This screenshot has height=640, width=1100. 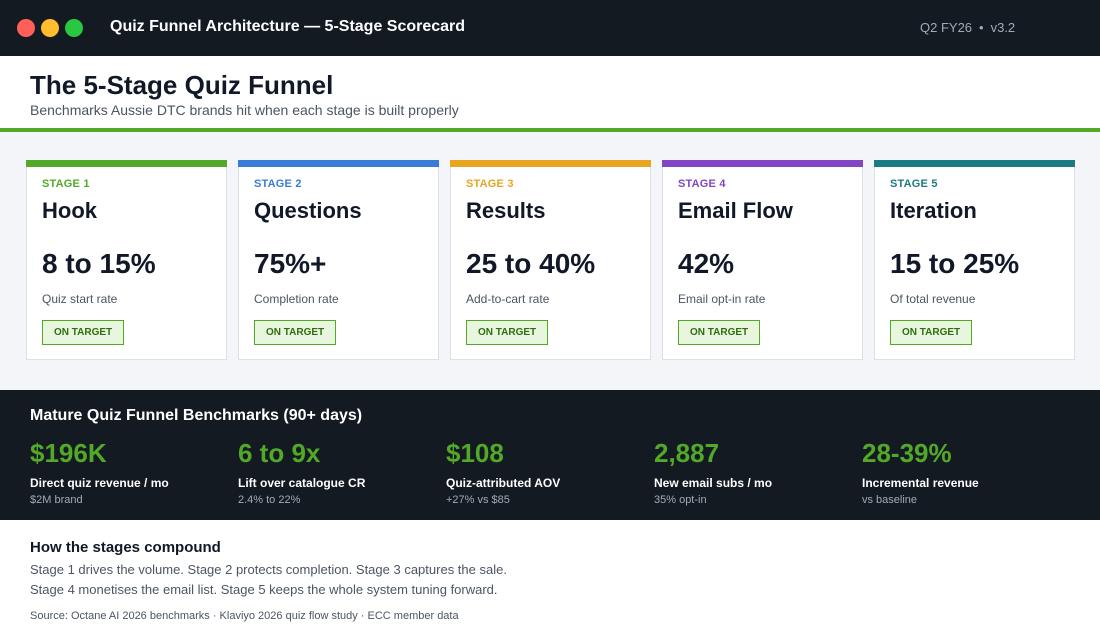 I want to click on stage-metric: Completion rate, so click(x=296, y=299).